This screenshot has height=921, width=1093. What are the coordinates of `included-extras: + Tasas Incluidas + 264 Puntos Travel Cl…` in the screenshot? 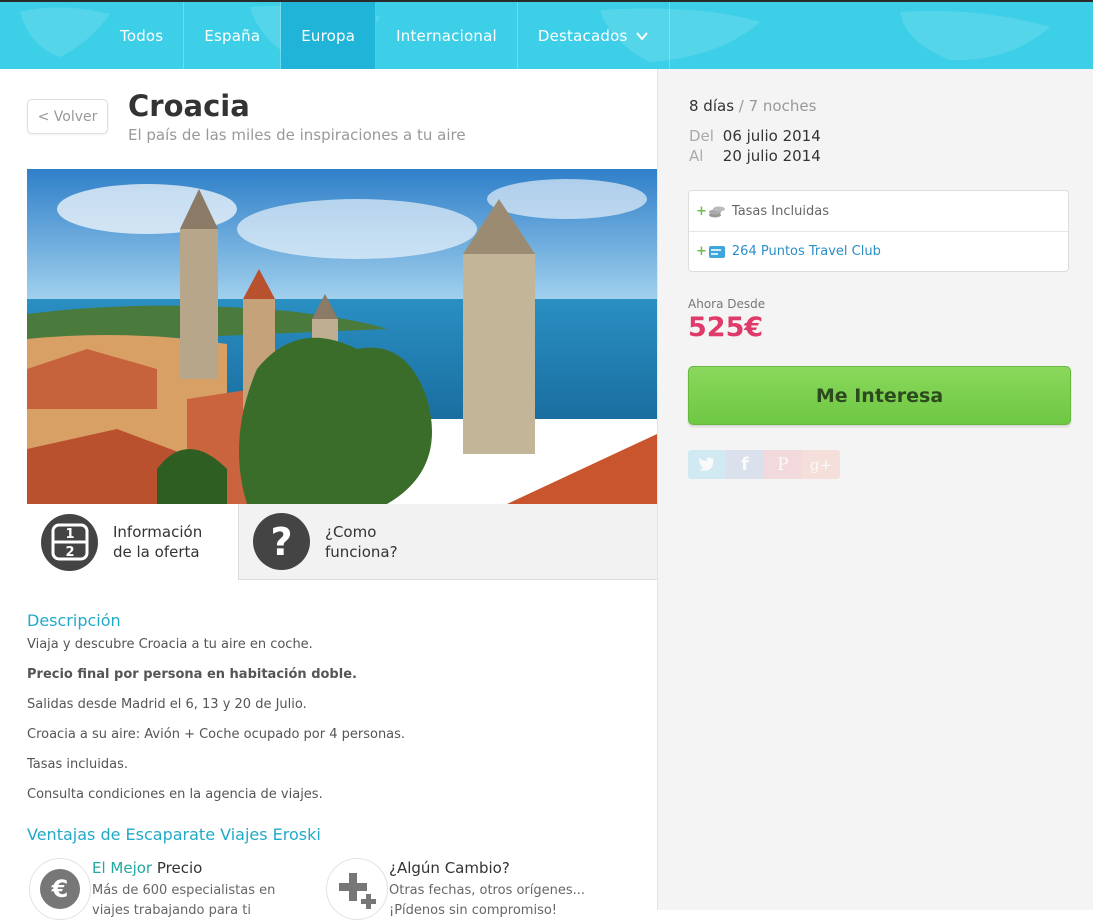 It's located at (878, 231).